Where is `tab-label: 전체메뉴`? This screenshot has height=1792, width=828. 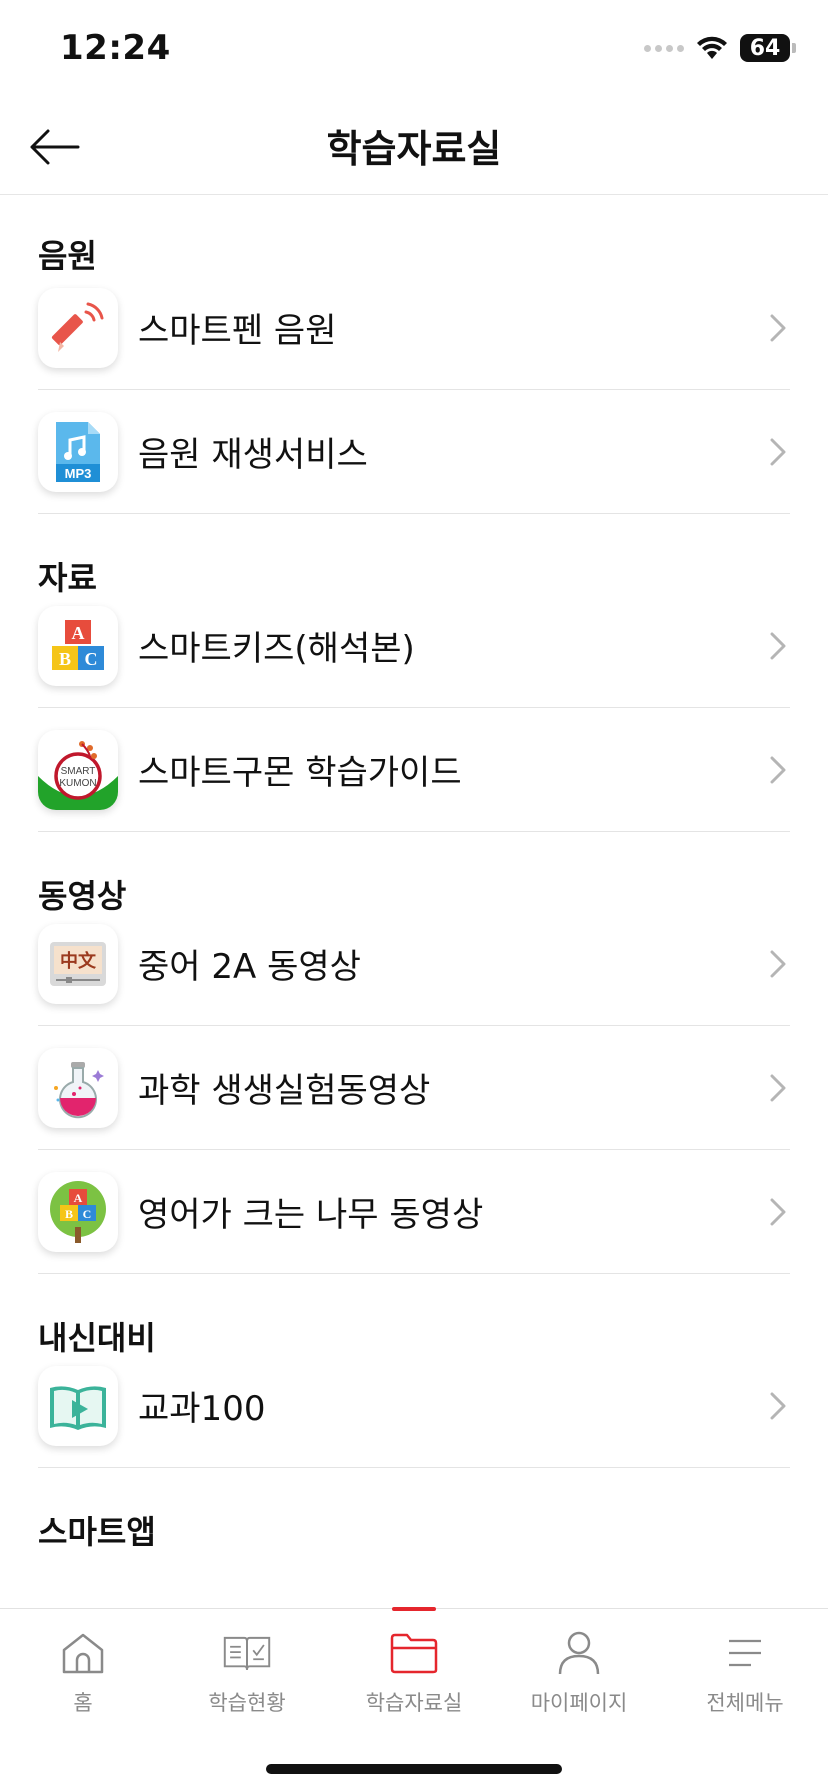
tab-label: 전체메뉴 is located at coordinates (745, 1703).